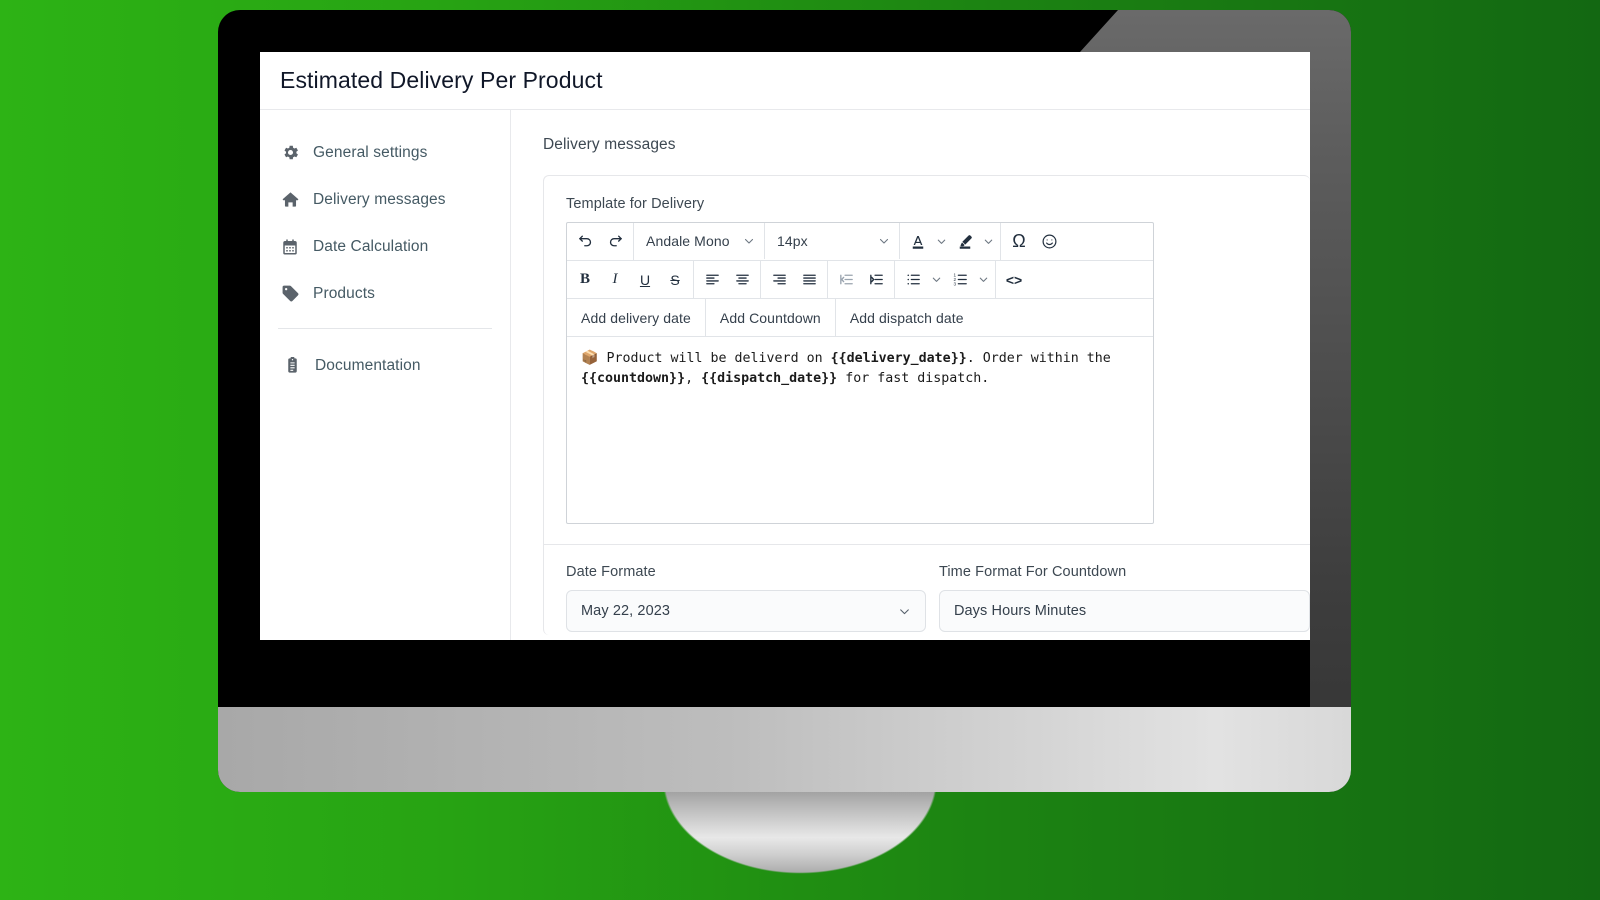  I want to click on underline-glyph: U, so click(645, 279).